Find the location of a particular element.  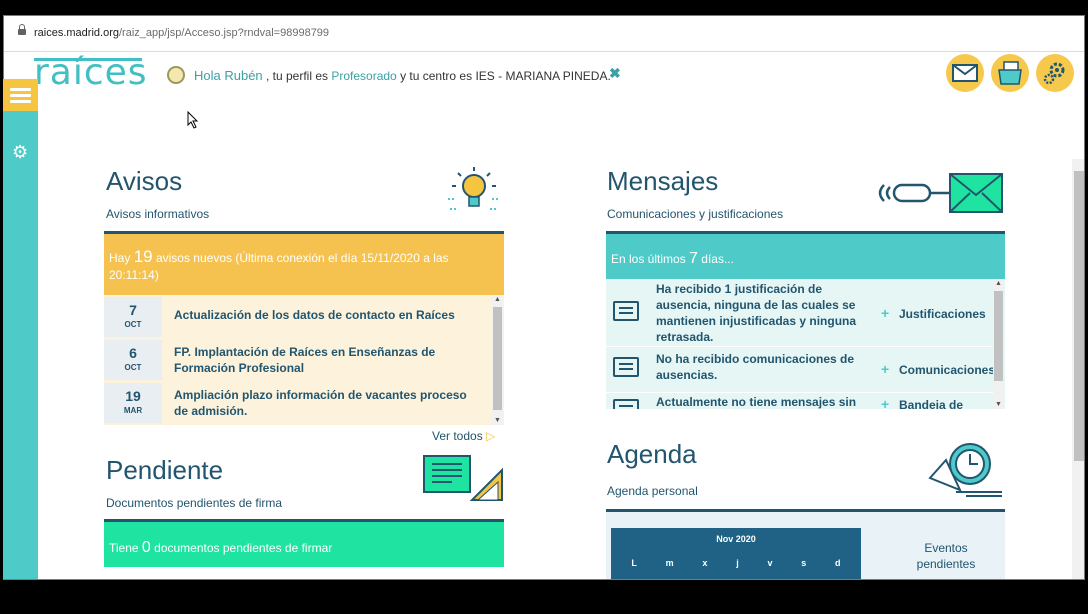

calendar-weekdays: Lmxjvsd is located at coordinates (736, 563).